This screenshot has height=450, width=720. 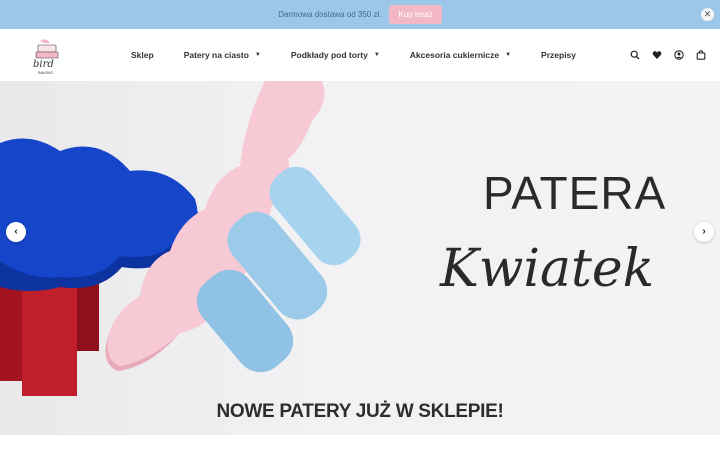 I want to click on page-bottom, so click(x=360, y=442).